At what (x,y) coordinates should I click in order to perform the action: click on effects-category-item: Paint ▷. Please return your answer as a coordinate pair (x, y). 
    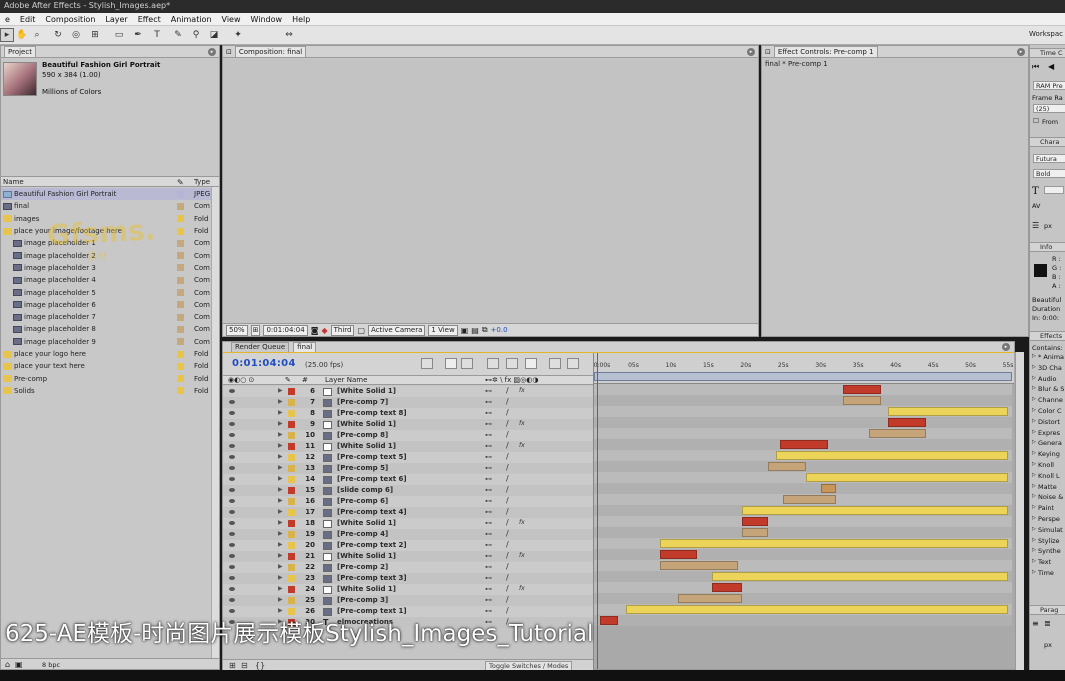
    Looking at the image, I should click on (1043, 508).